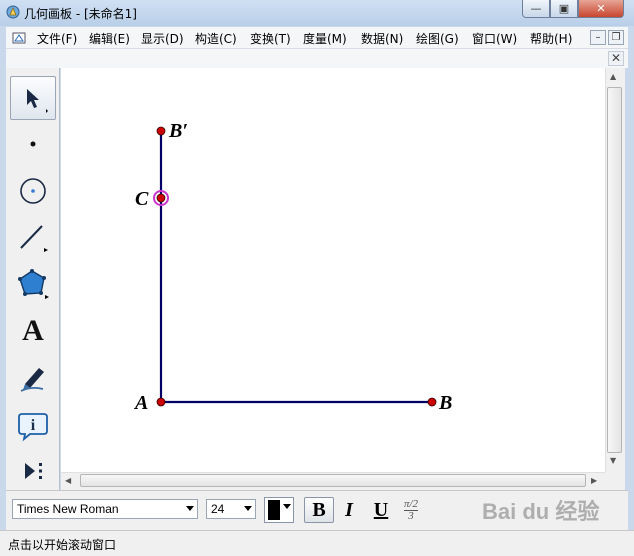 This screenshot has height=556, width=634. I want to click on vertical-scroll-thumb, so click(614, 270).